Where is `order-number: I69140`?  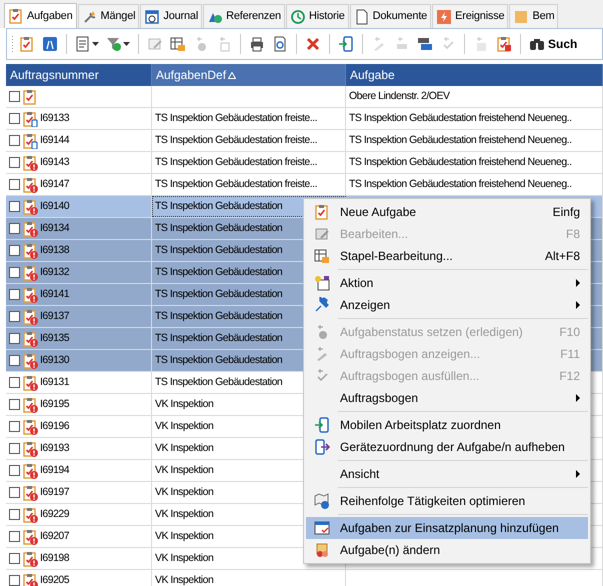
order-number: I69140 is located at coordinates (55, 206).